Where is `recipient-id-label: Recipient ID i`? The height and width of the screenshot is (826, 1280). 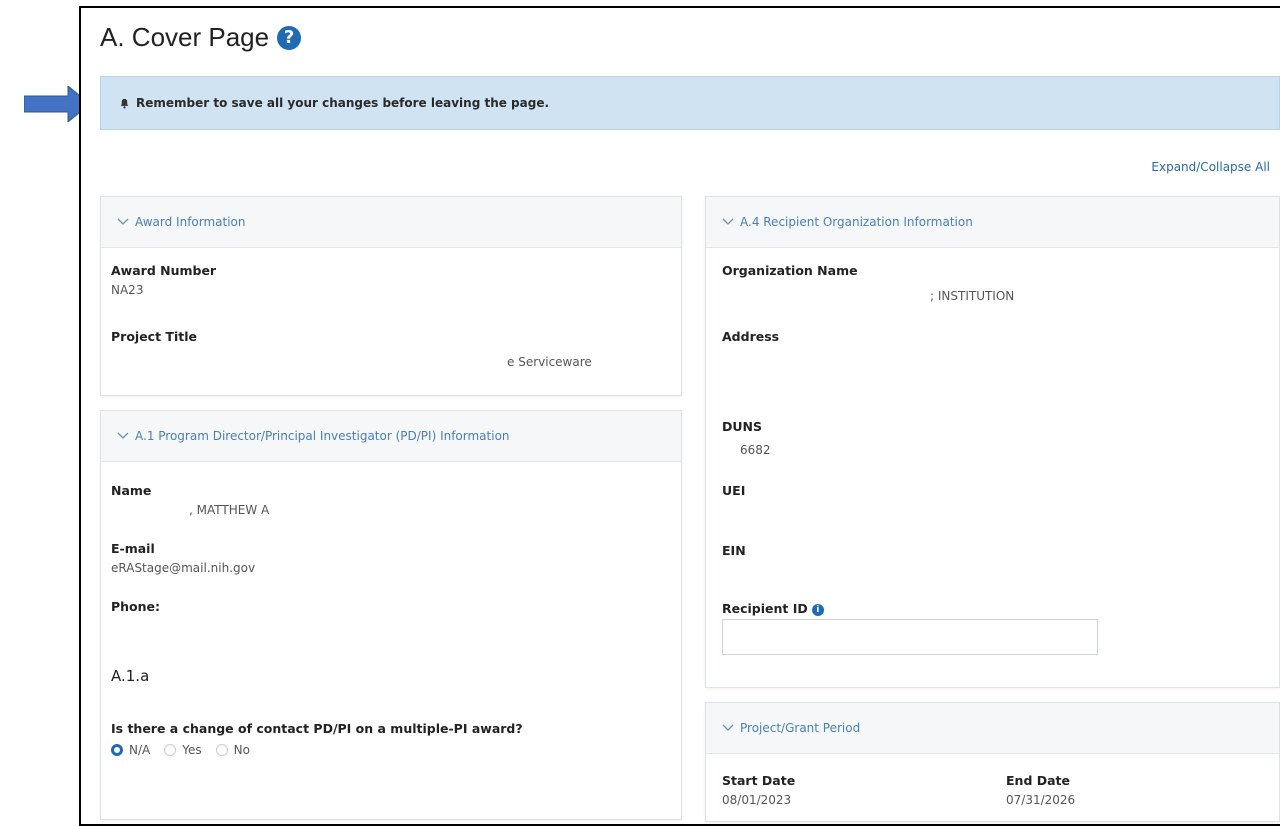 recipient-id-label: Recipient ID i is located at coordinates (773, 608).